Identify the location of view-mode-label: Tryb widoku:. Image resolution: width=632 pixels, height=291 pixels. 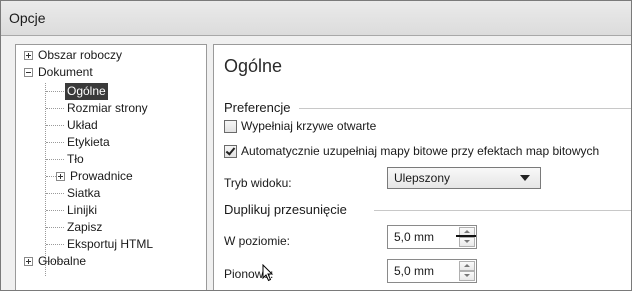
(258, 183).